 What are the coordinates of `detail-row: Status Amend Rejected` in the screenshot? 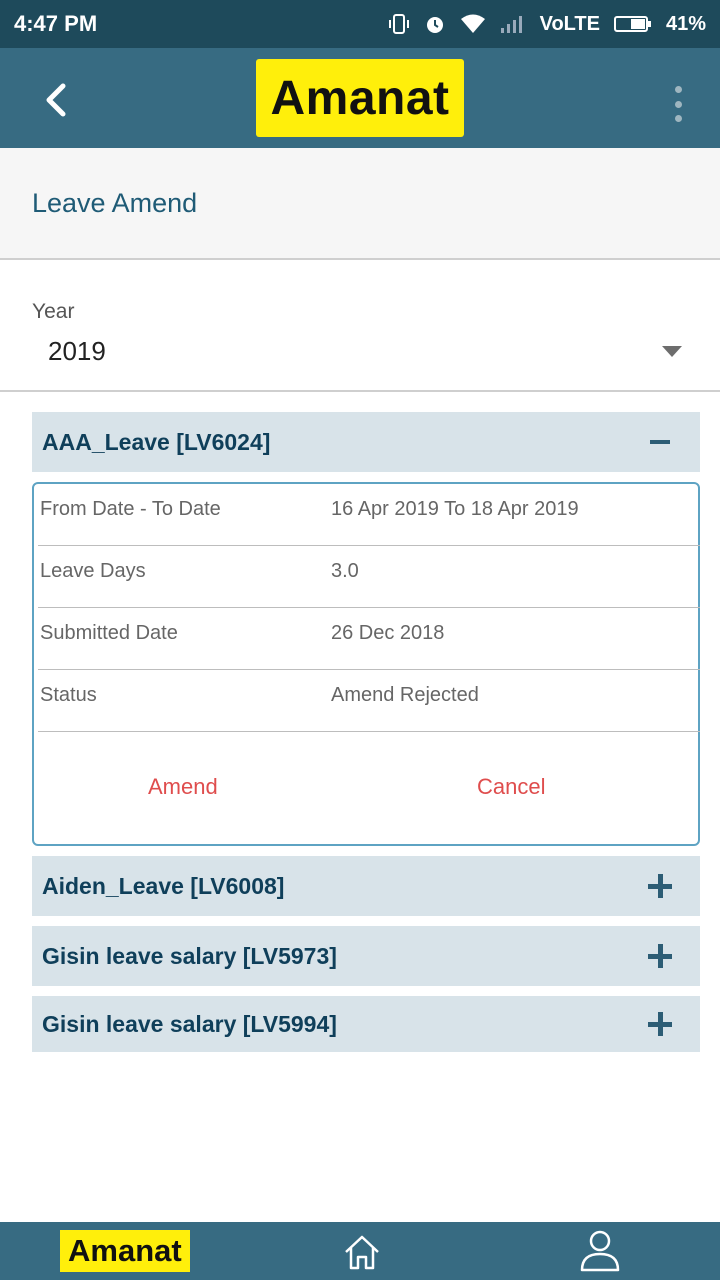 It's located at (369, 701).